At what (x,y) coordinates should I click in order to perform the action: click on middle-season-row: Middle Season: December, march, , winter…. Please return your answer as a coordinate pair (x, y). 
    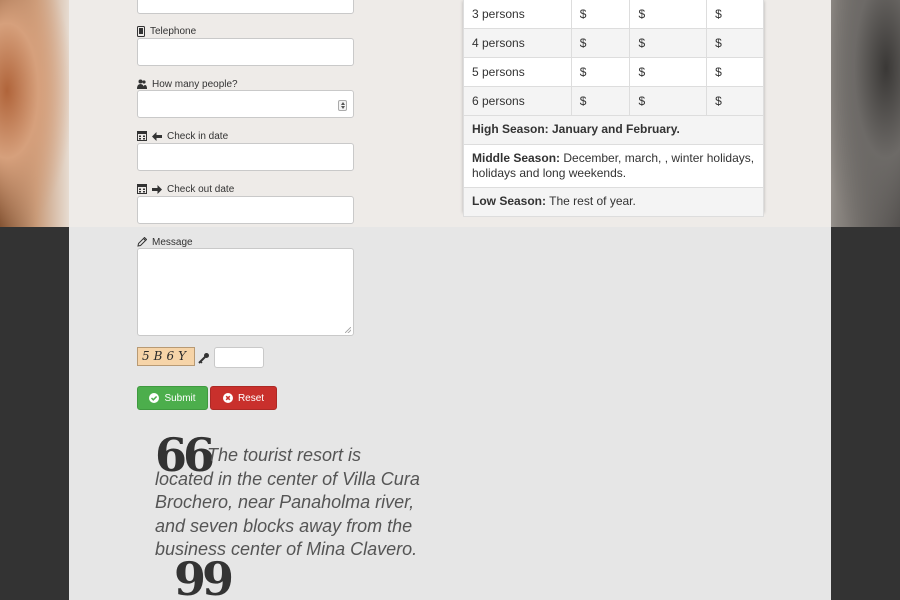
    Looking at the image, I should click on (613, 165).